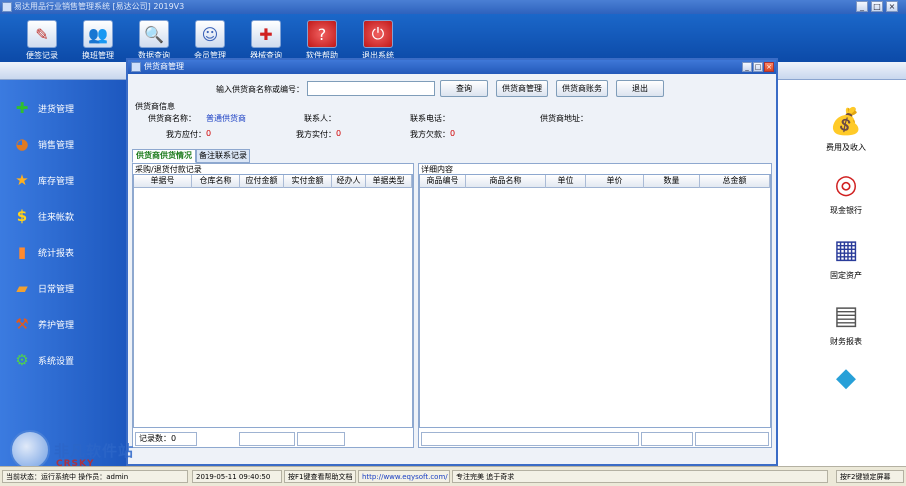  I want to click on column-header: 总金额, so click(735, 181).